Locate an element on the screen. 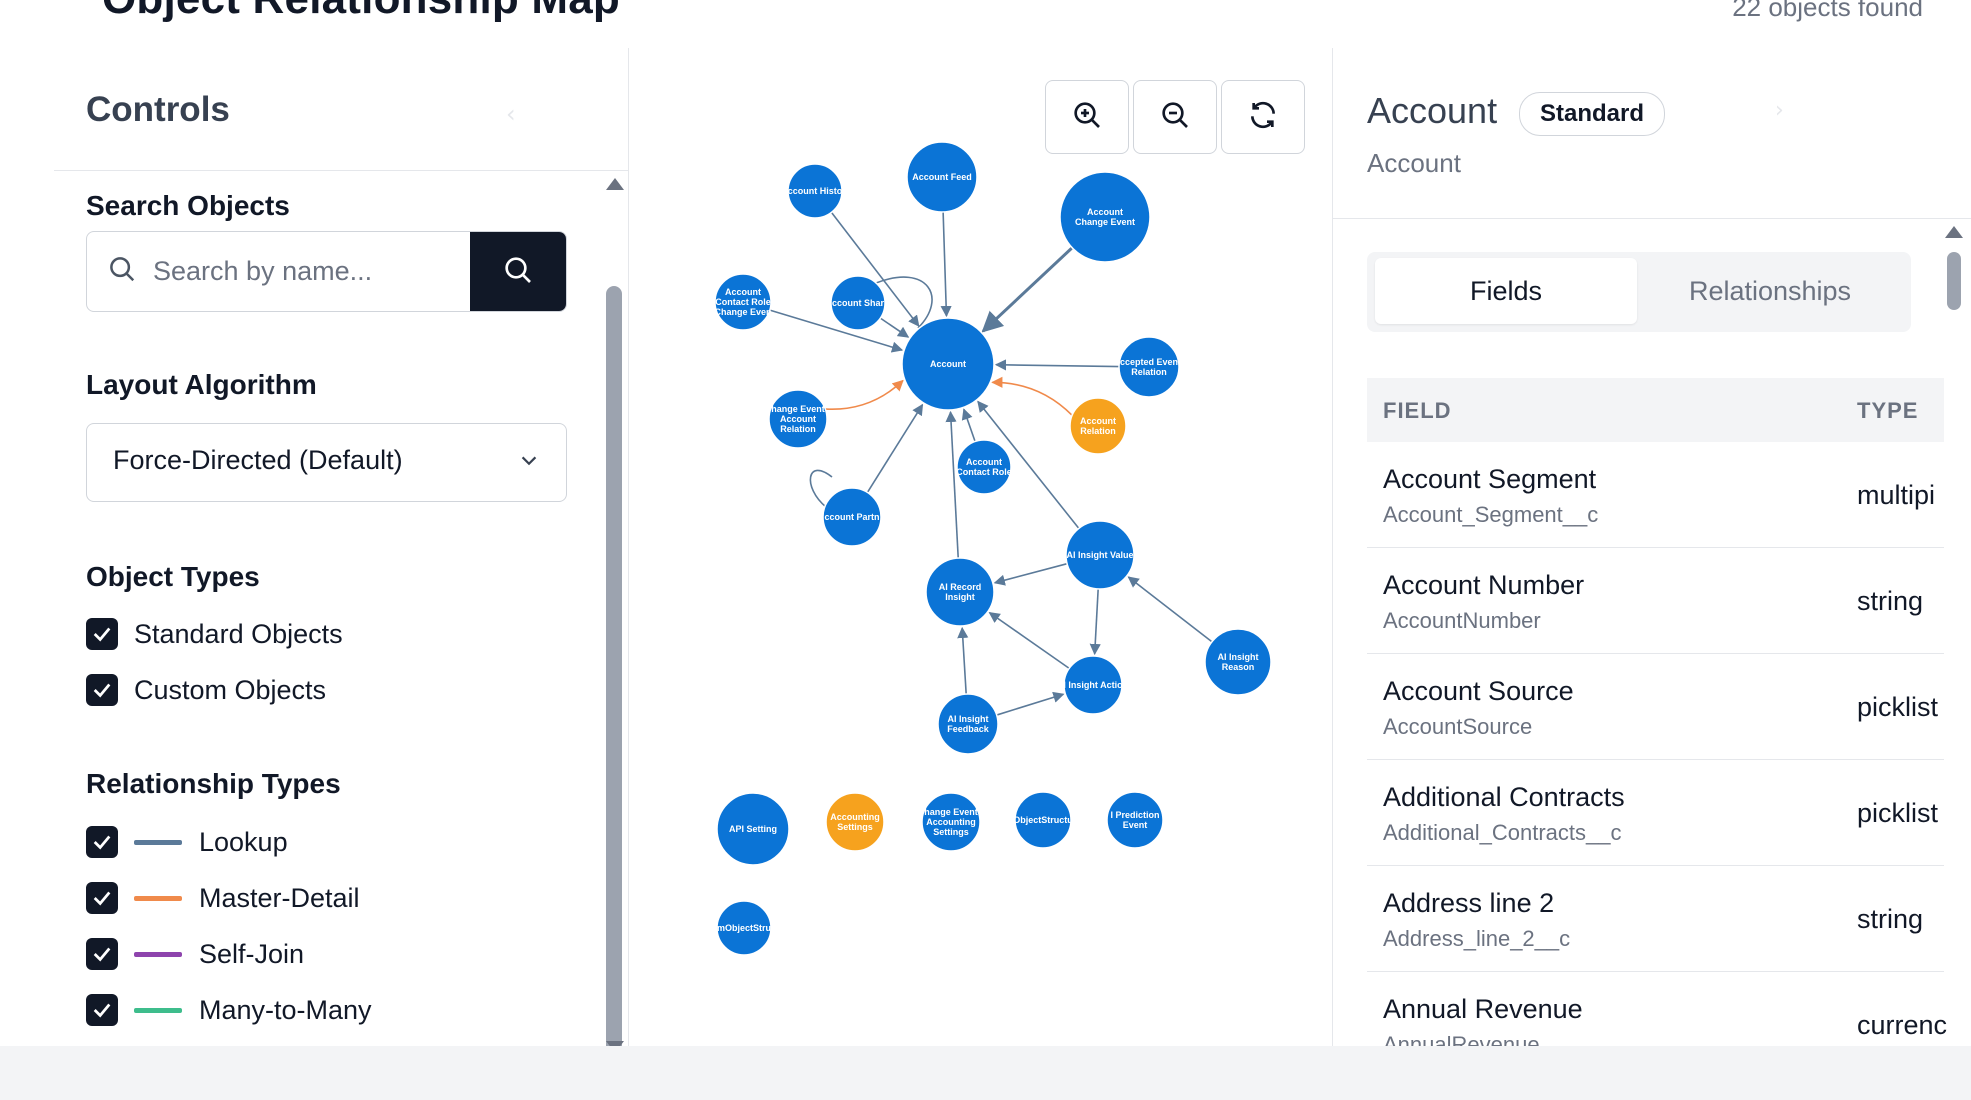  node-label: ccount Shar is located at coordinates (858, 303).